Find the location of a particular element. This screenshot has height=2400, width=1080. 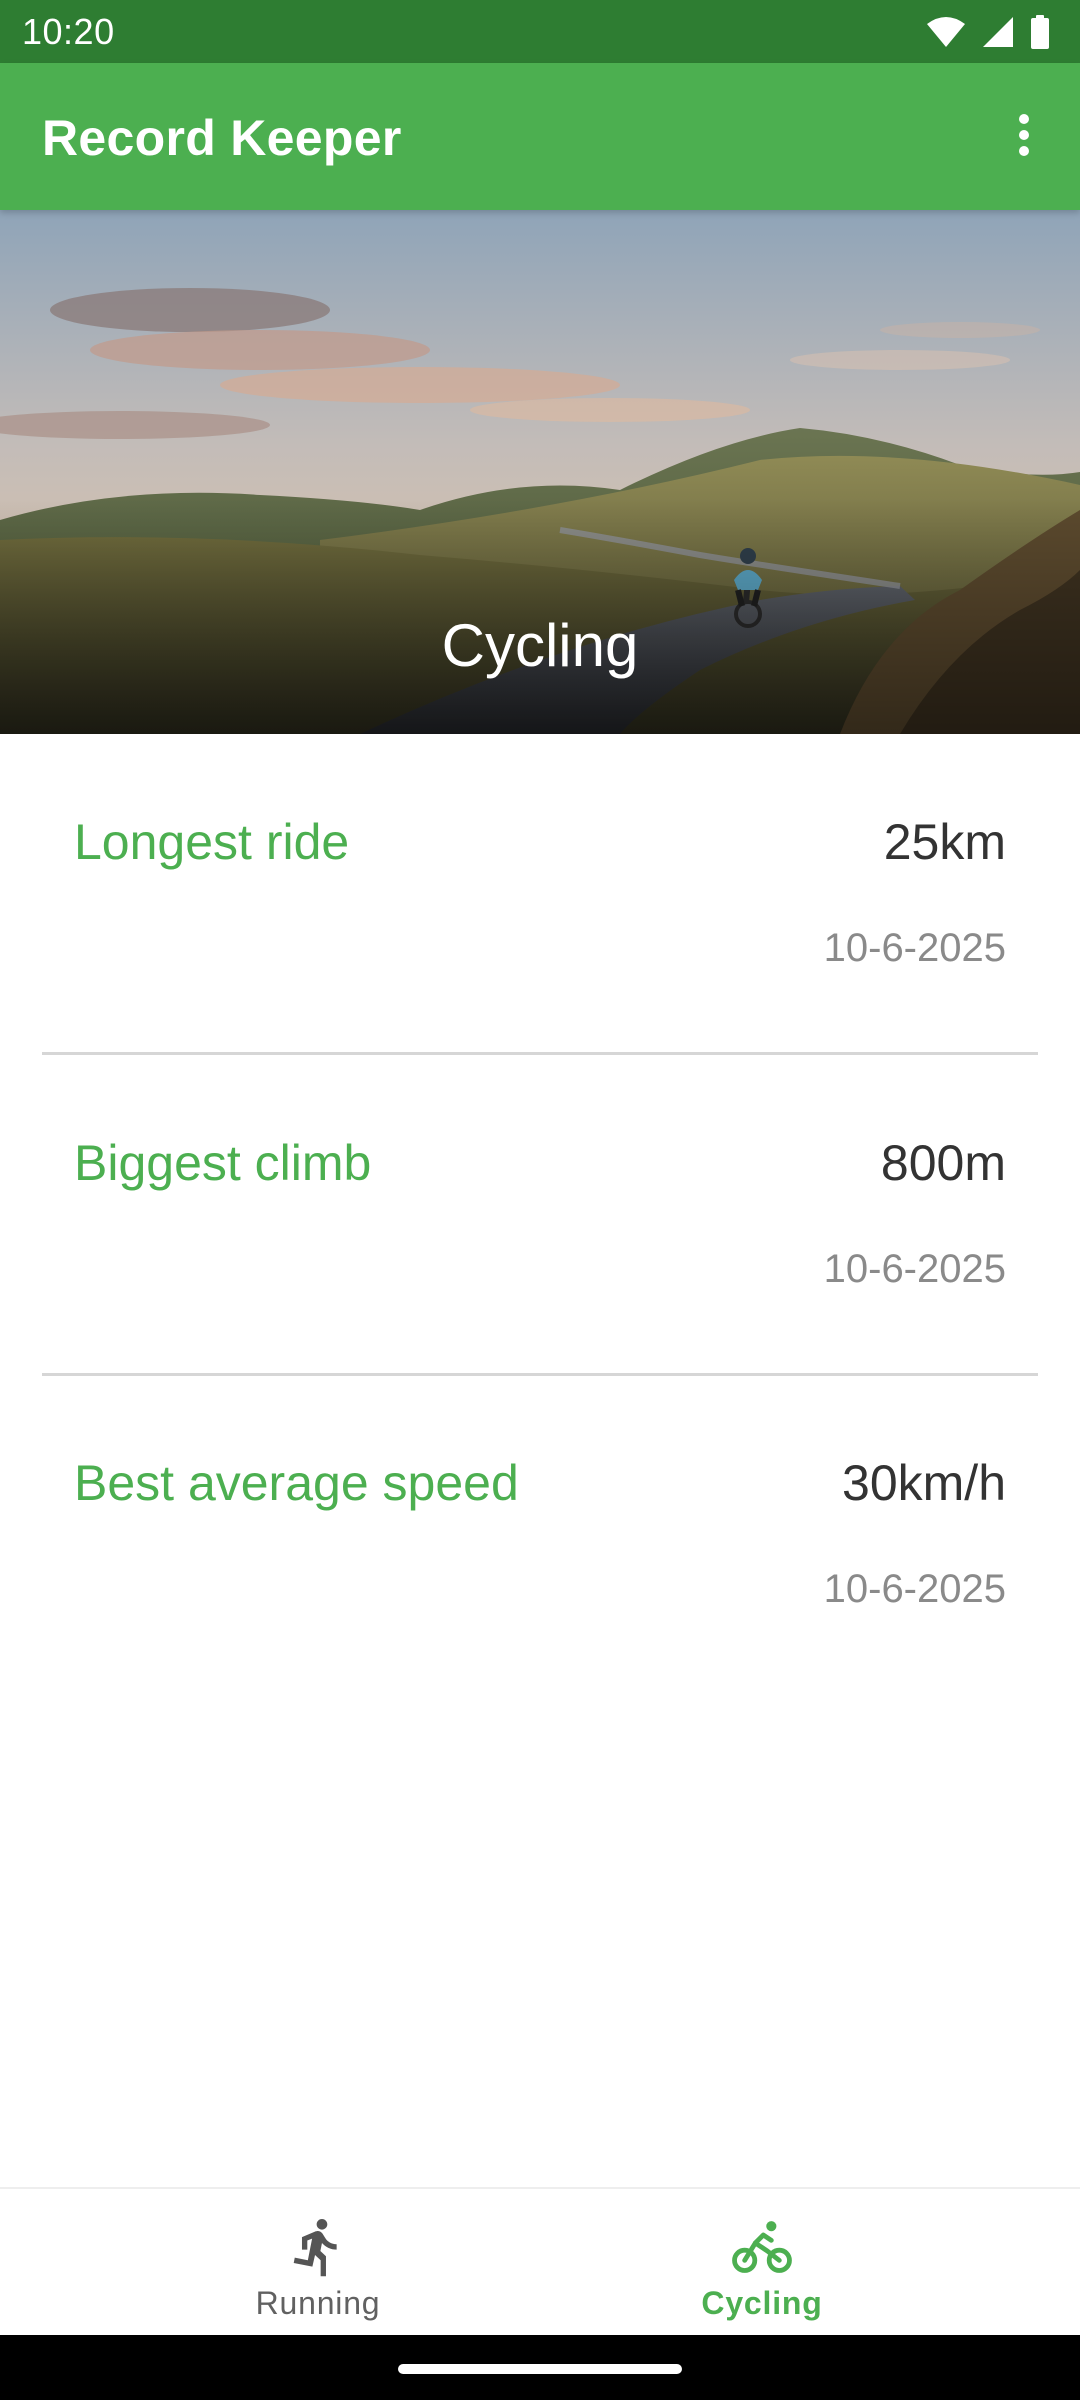

record-item-longest-ride: Longest ride 25km 10-6-2025 is located at coordinates (540, 894).